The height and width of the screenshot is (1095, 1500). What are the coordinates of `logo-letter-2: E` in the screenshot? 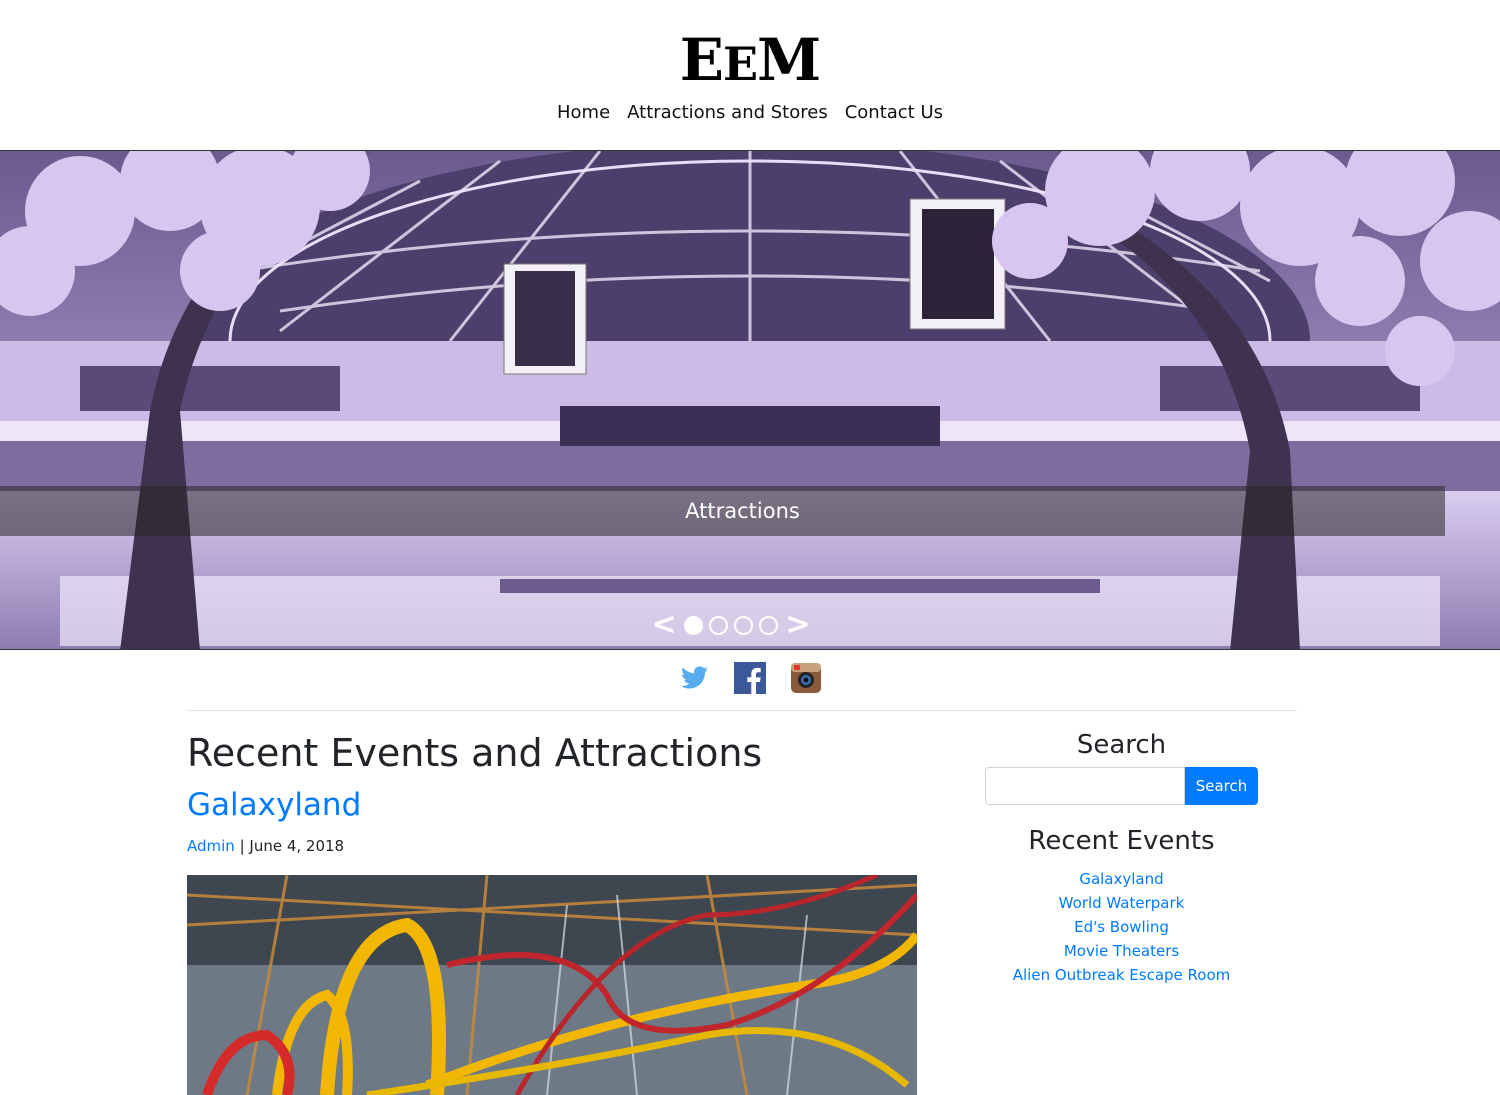 It's located at (740, 64).